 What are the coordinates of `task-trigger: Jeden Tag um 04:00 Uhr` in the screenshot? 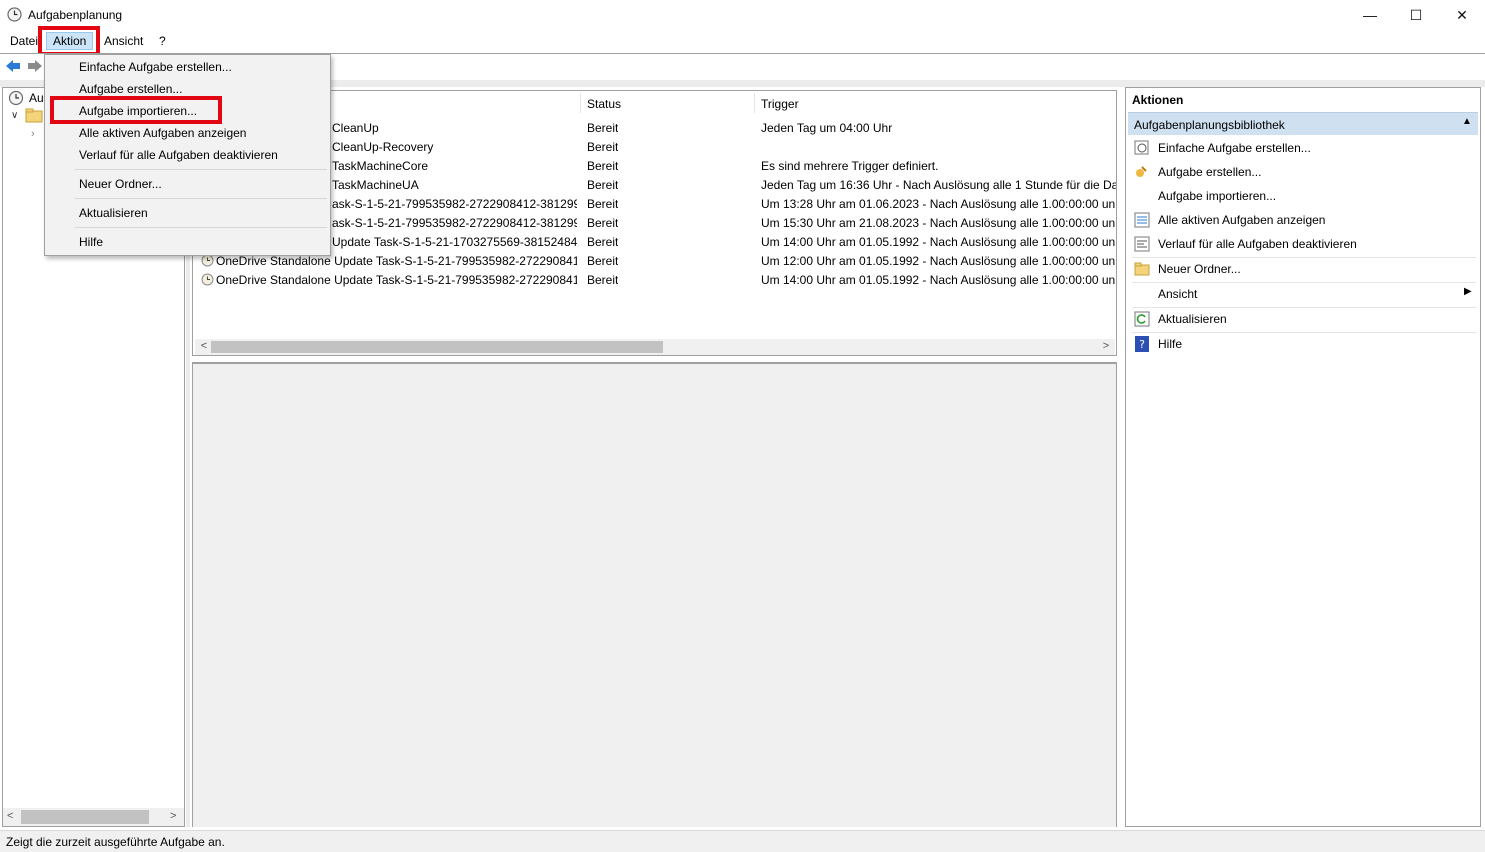 It's located at (827, 128).